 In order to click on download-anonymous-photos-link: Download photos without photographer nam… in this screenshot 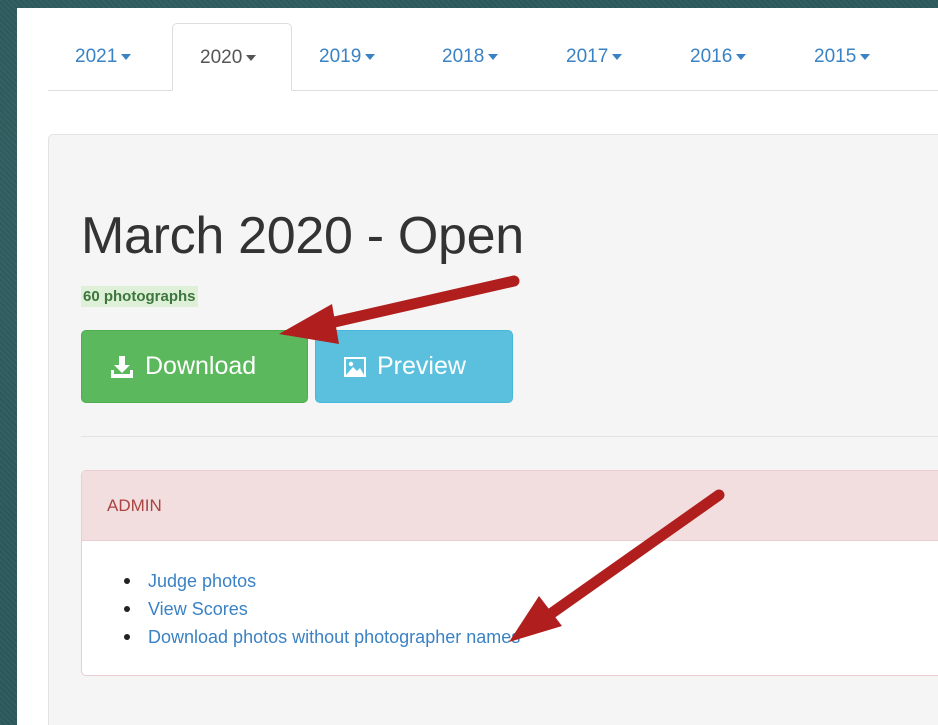, I will do `click(321, 637)`.